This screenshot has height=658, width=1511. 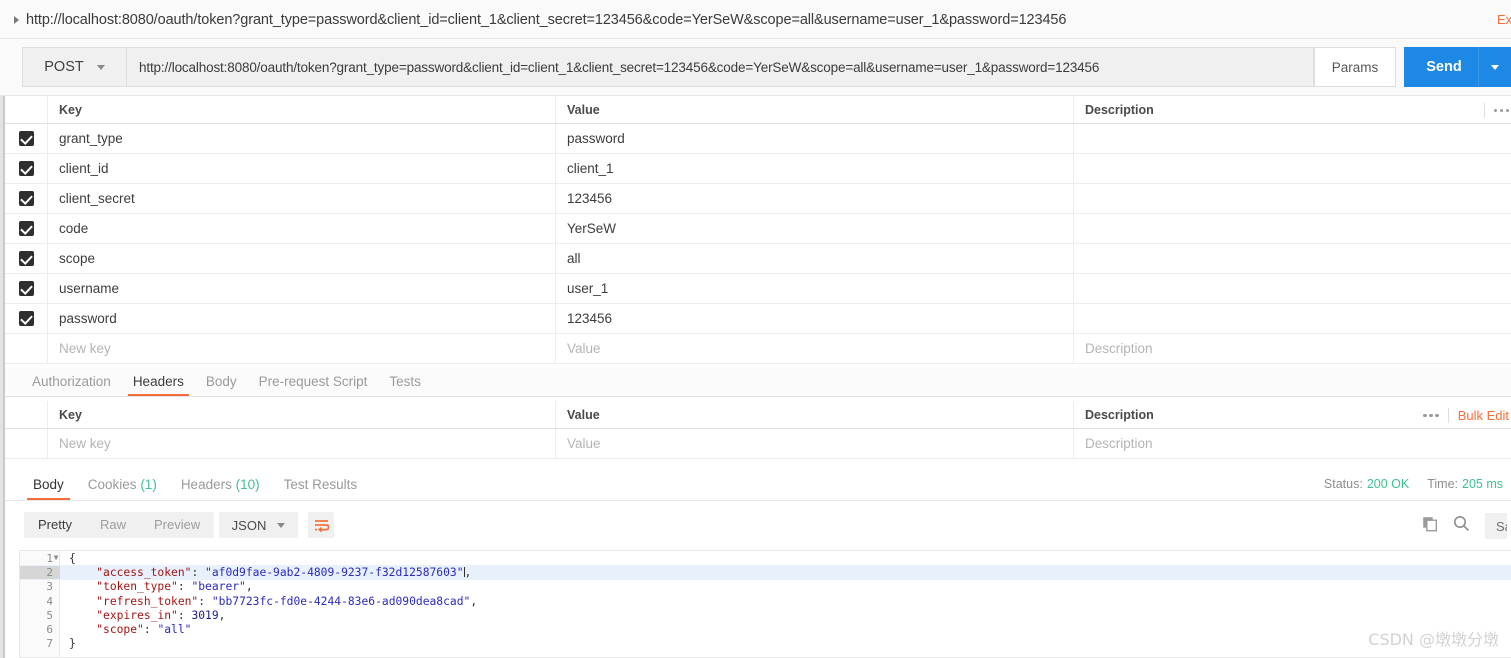 I want to click on send-button: Send, so click(x=1441, y=67).